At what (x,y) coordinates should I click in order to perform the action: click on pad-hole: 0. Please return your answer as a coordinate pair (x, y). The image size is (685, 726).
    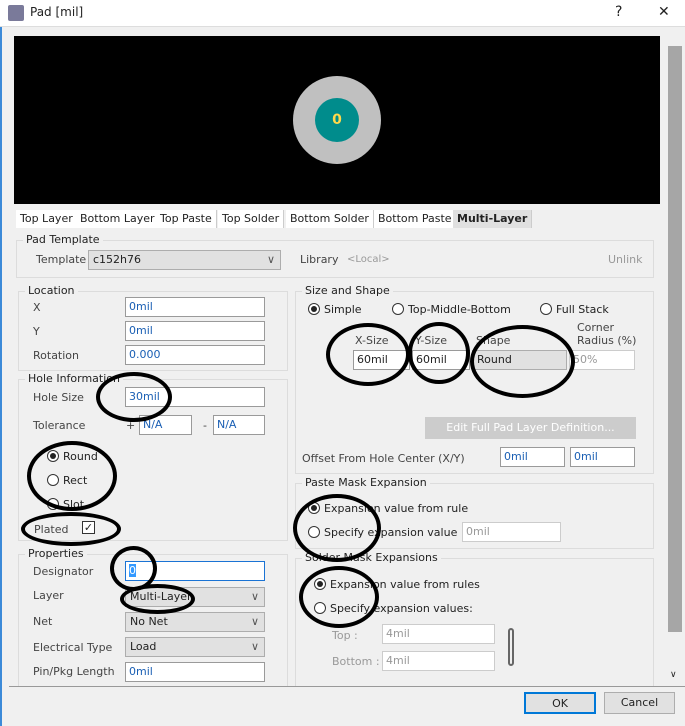
    Looking at the image, I should click on (337, 120).